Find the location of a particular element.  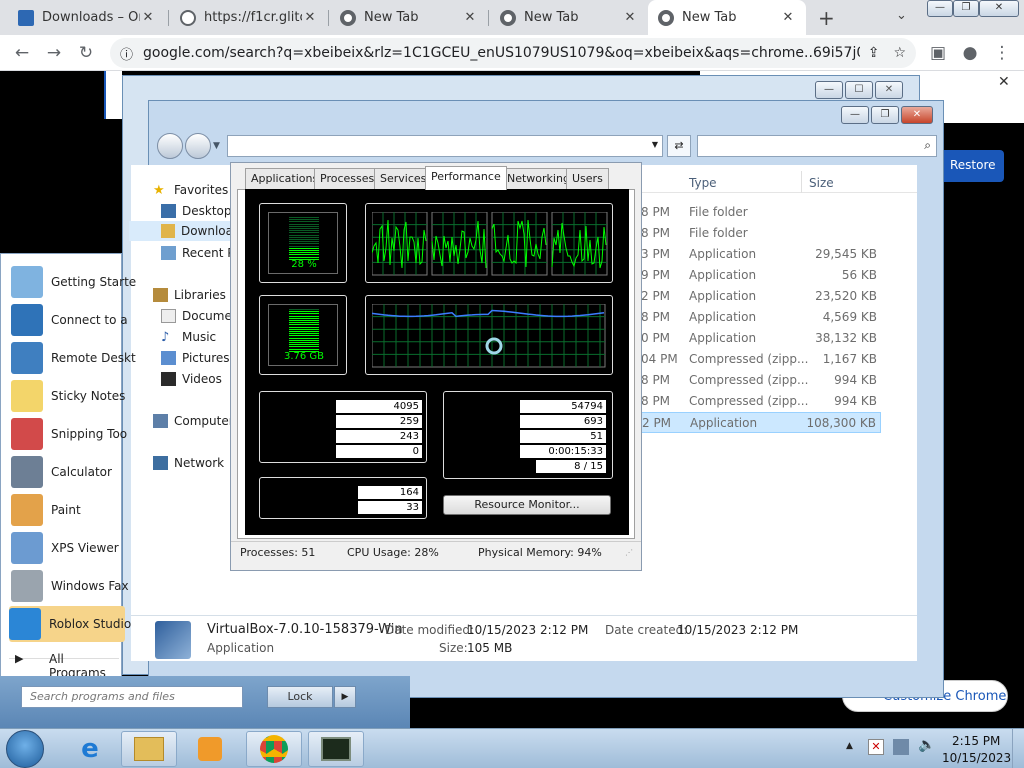

chrome-taskbar-icon is located at coordinates (274, 749).